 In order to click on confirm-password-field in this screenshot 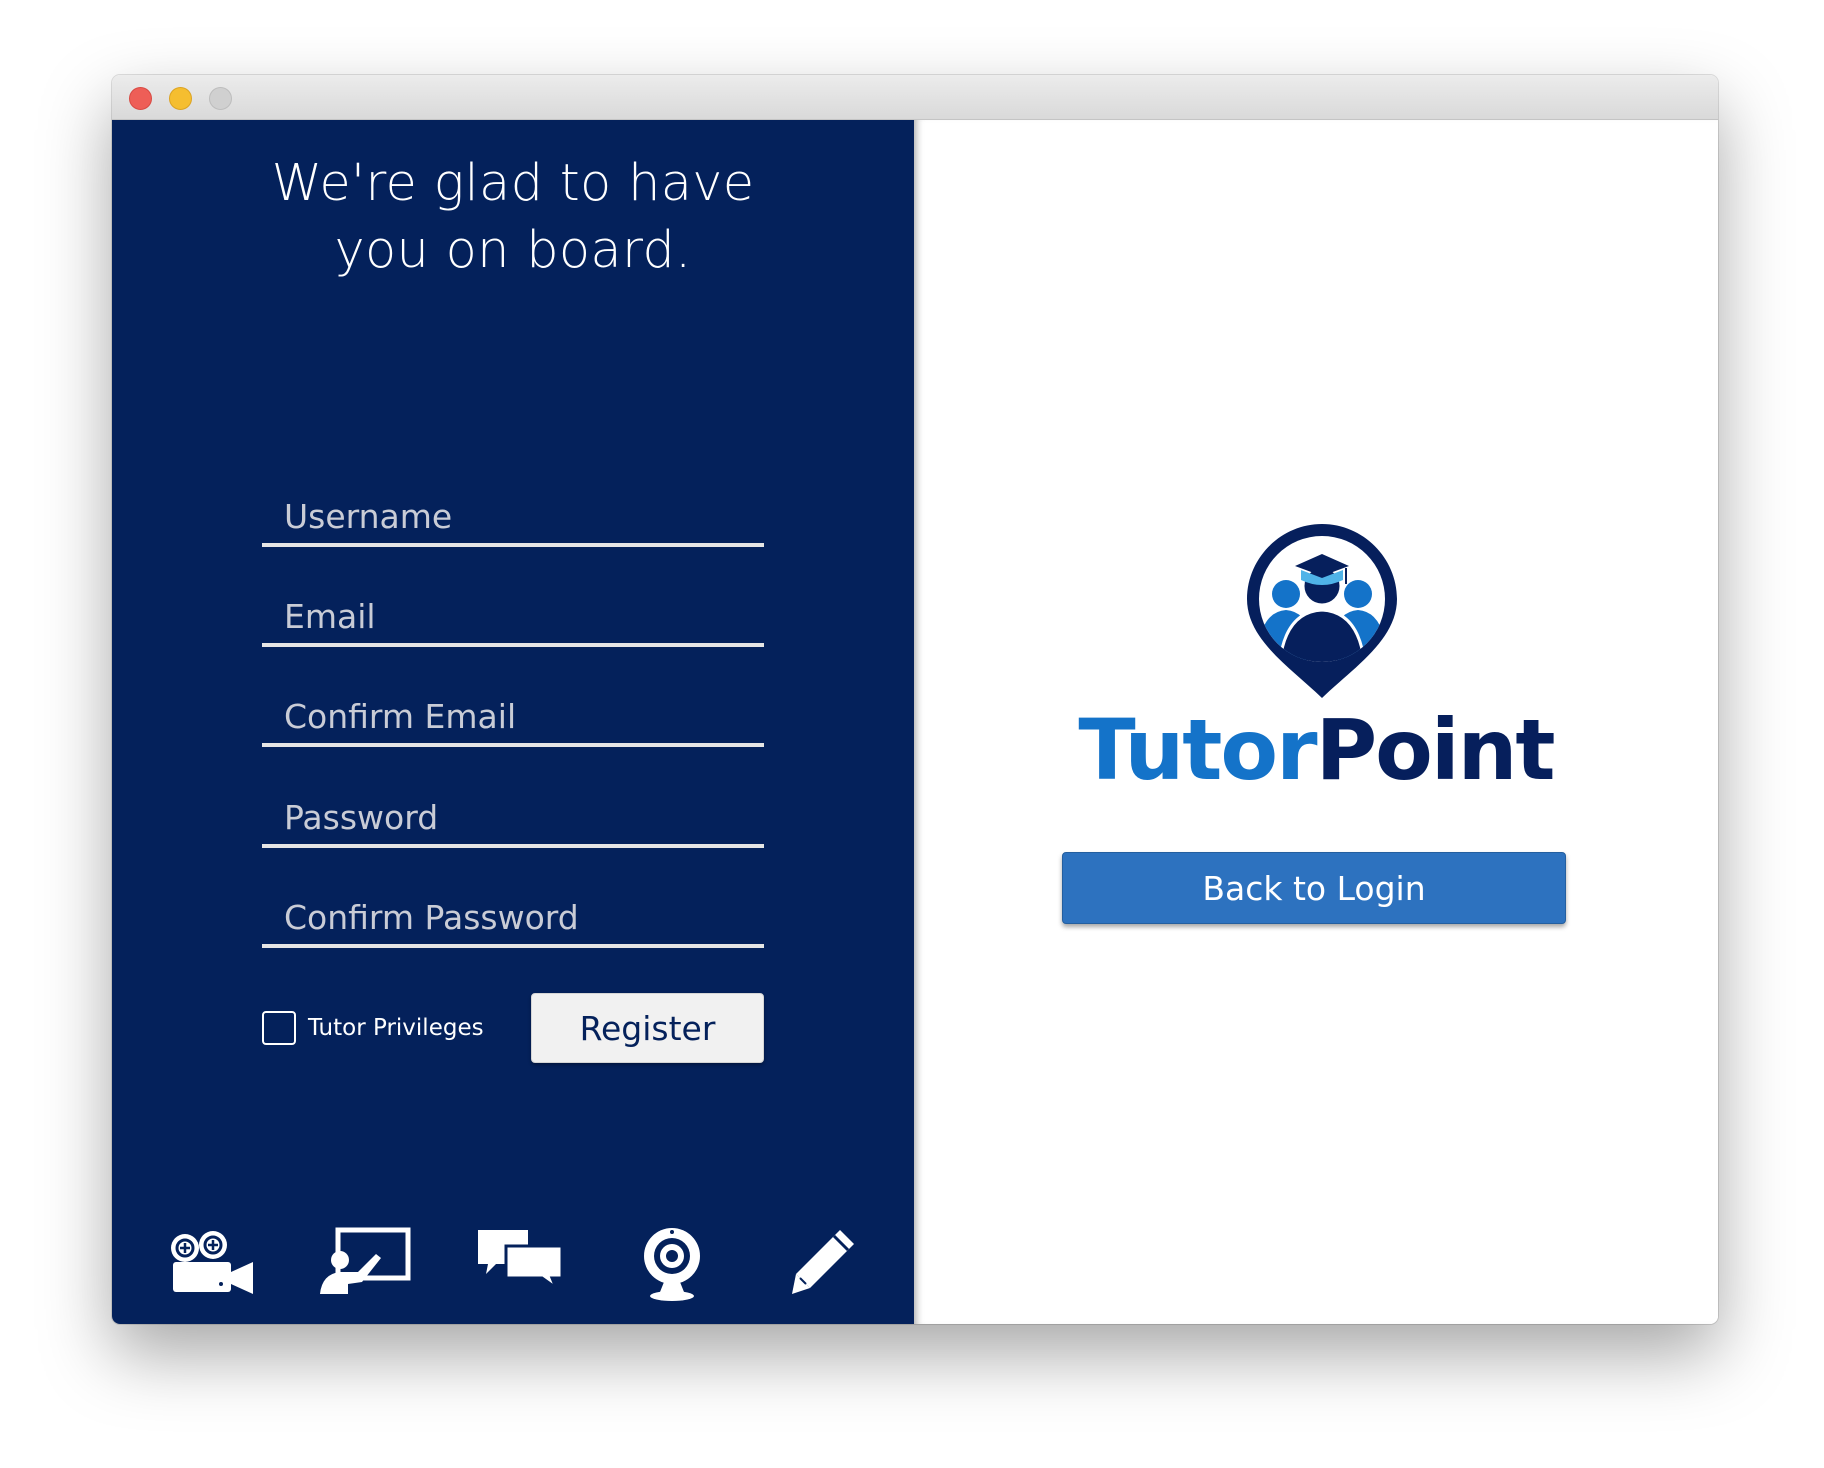, I will do `click(513, 913)`.